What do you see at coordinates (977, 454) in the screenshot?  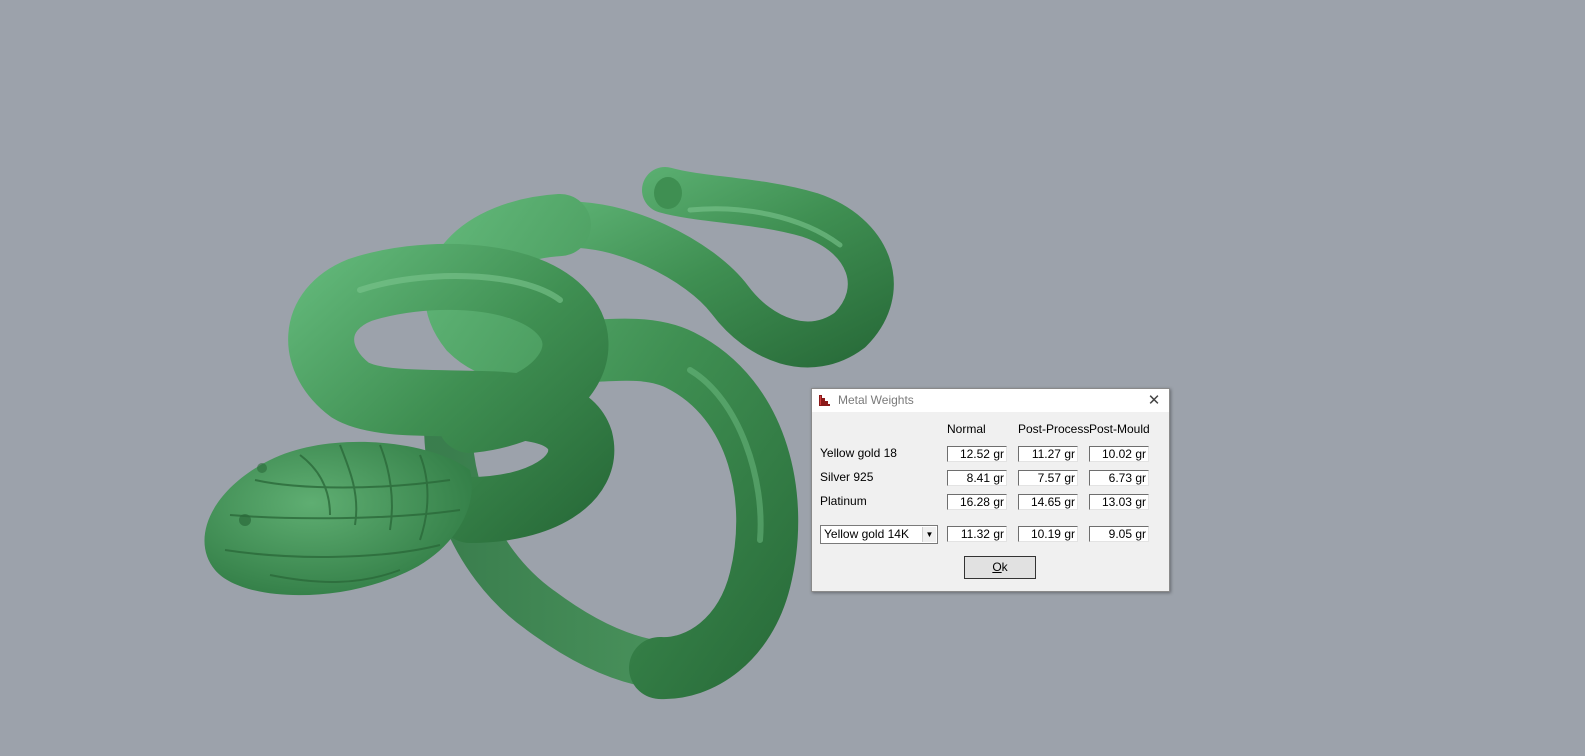 I see `yellow-gold-18-normal-field: 12.52 gr` at bounding box center [977, 454].